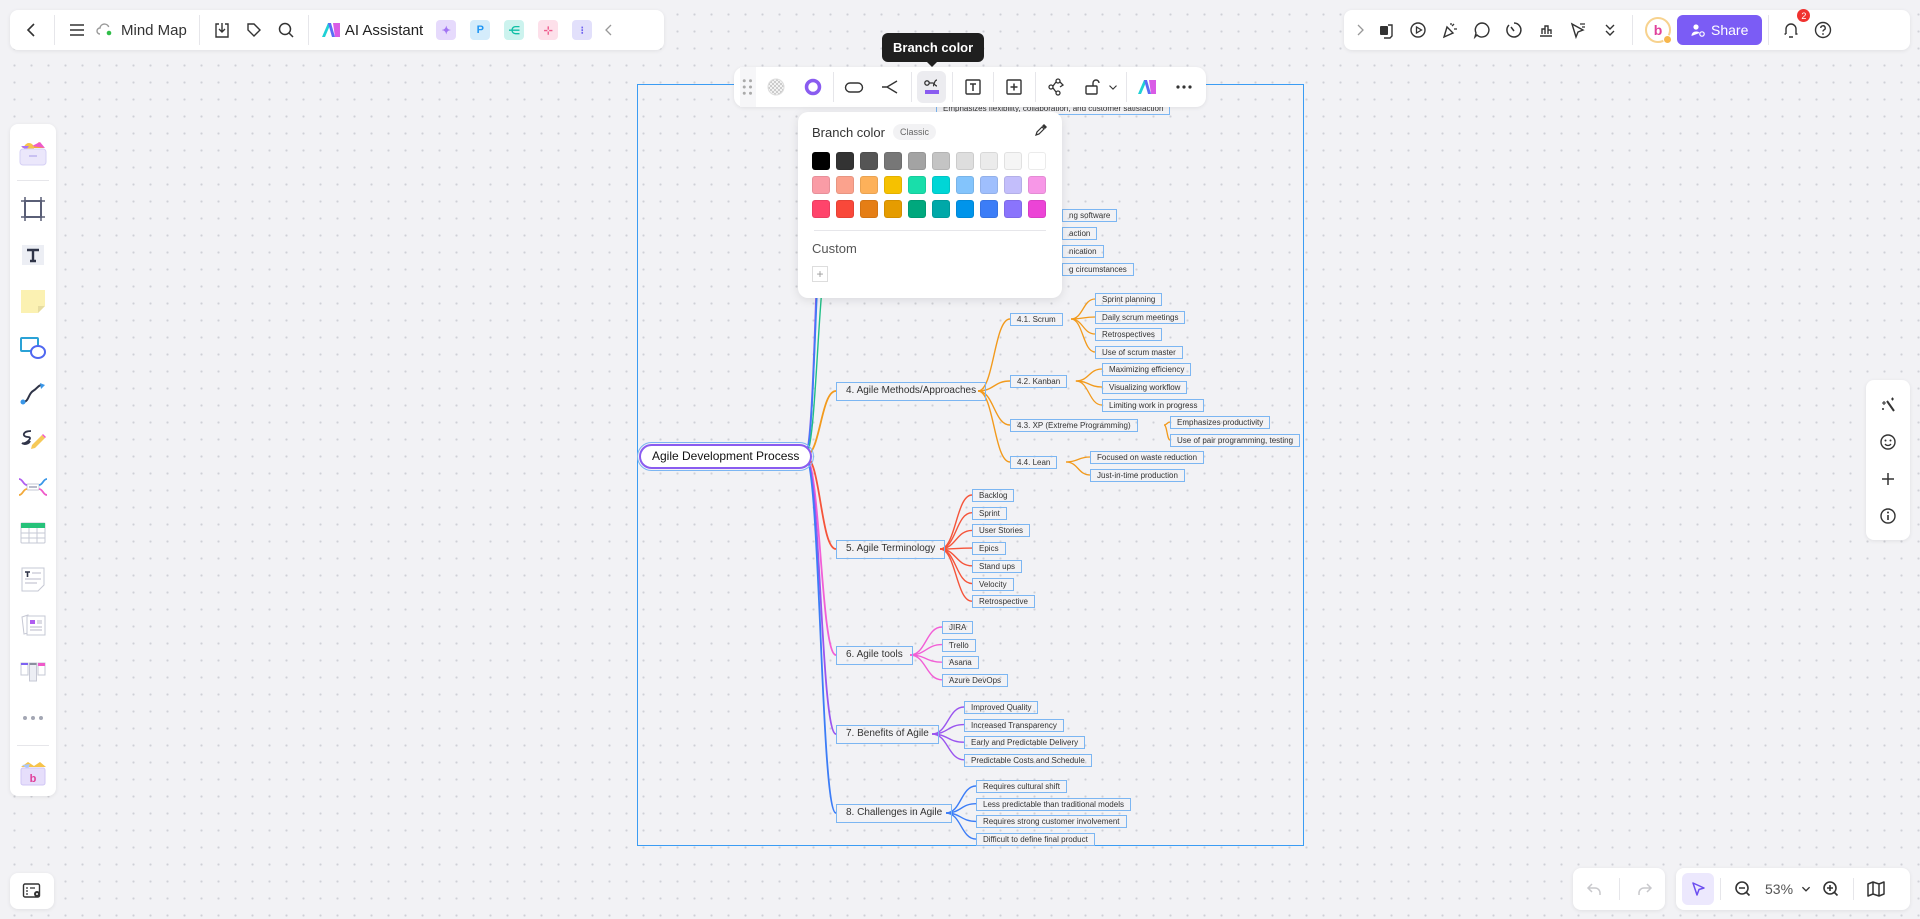 The height and width of the screenshot is (919, 1920). Describe the element at coordinates (1028, 760) in the screenshot. I see `leaf-node: Predictable Costs and Schedule` at that location.